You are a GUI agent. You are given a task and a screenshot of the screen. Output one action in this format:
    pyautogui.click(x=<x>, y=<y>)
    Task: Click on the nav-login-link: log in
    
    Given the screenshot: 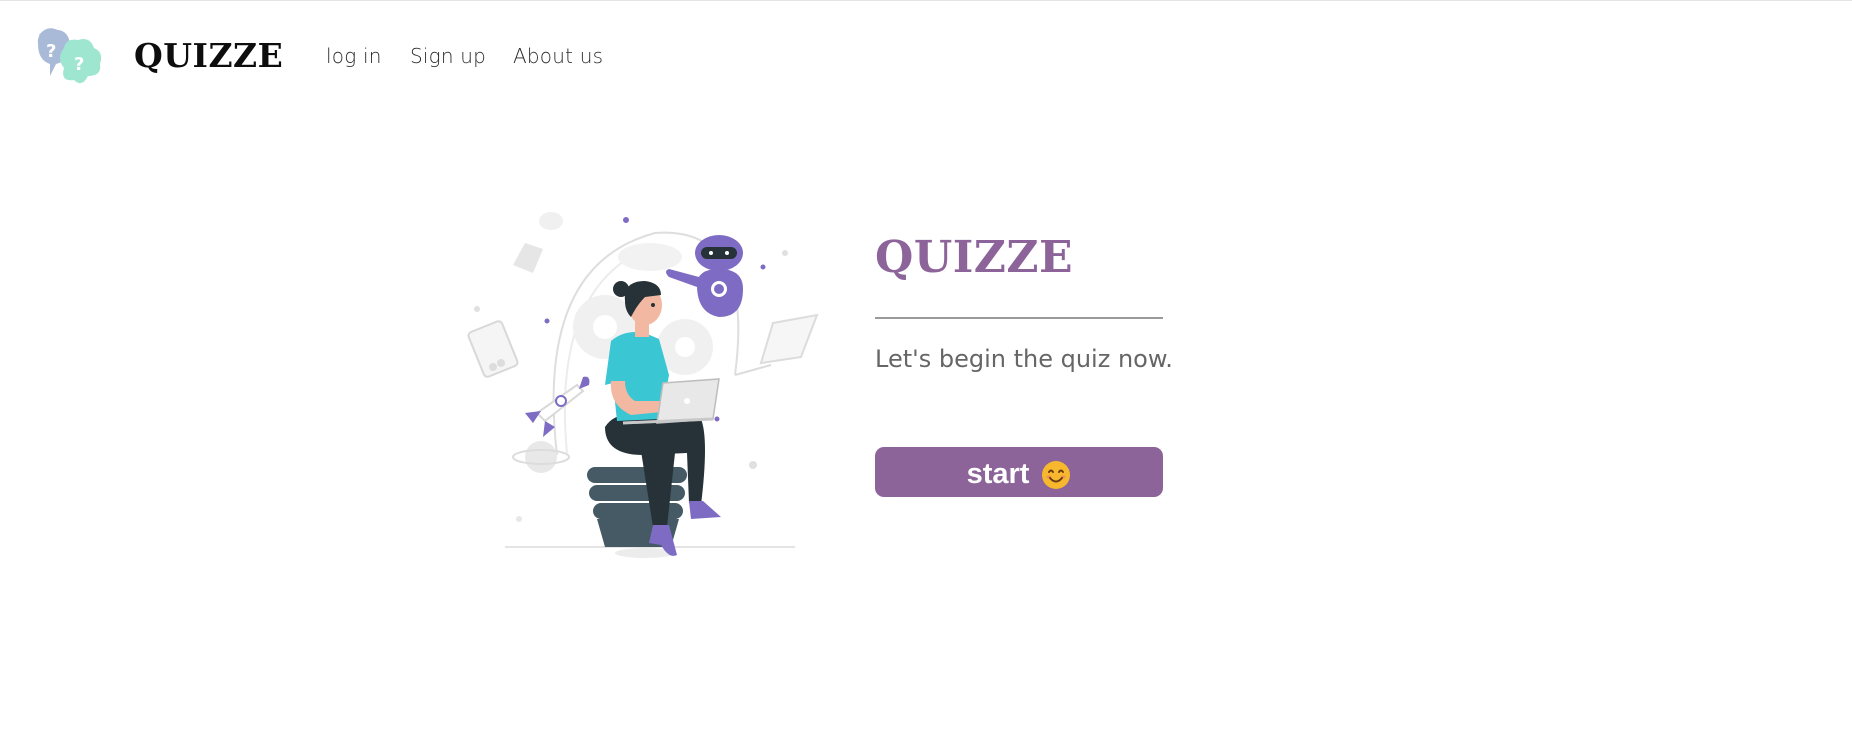 What is the action you would take?
    pyautogui.click(x=354, y=56)
    